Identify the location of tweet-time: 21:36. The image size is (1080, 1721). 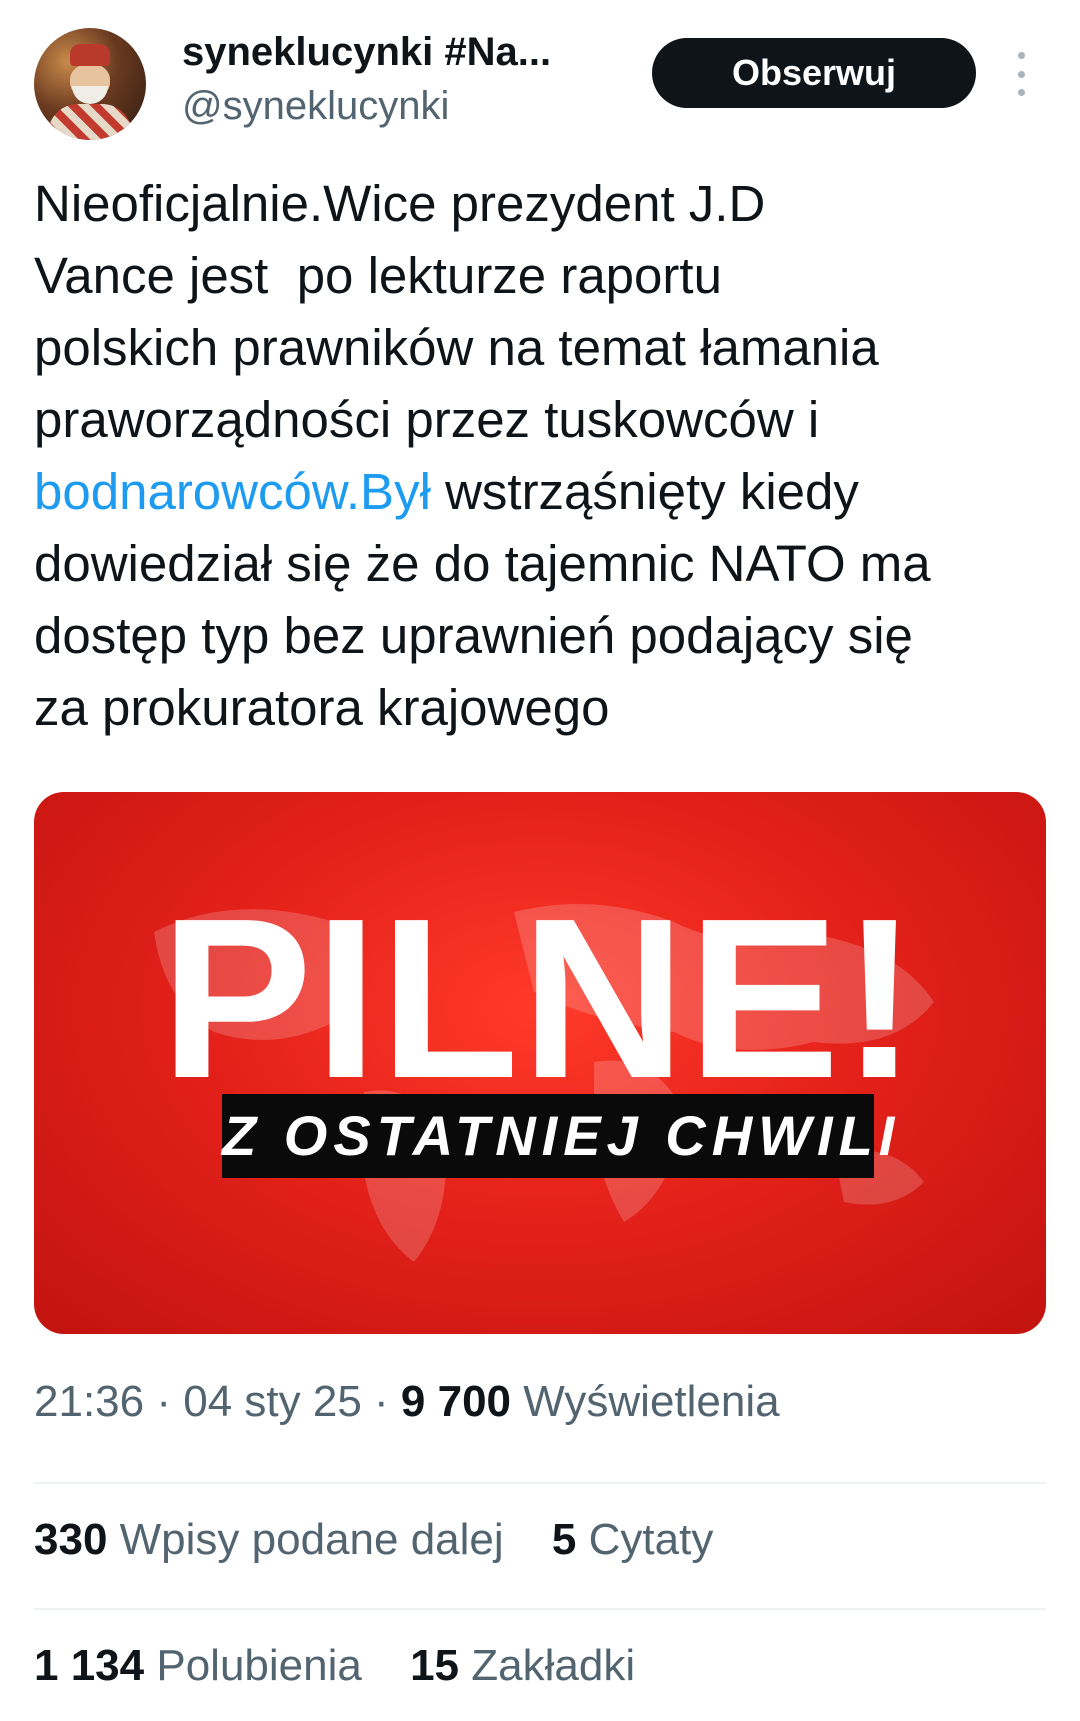
(89, 1401).